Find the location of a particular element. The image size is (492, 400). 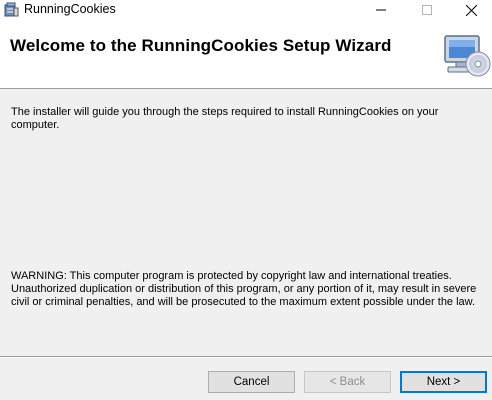

close-button is located at coordinates (470, 10).